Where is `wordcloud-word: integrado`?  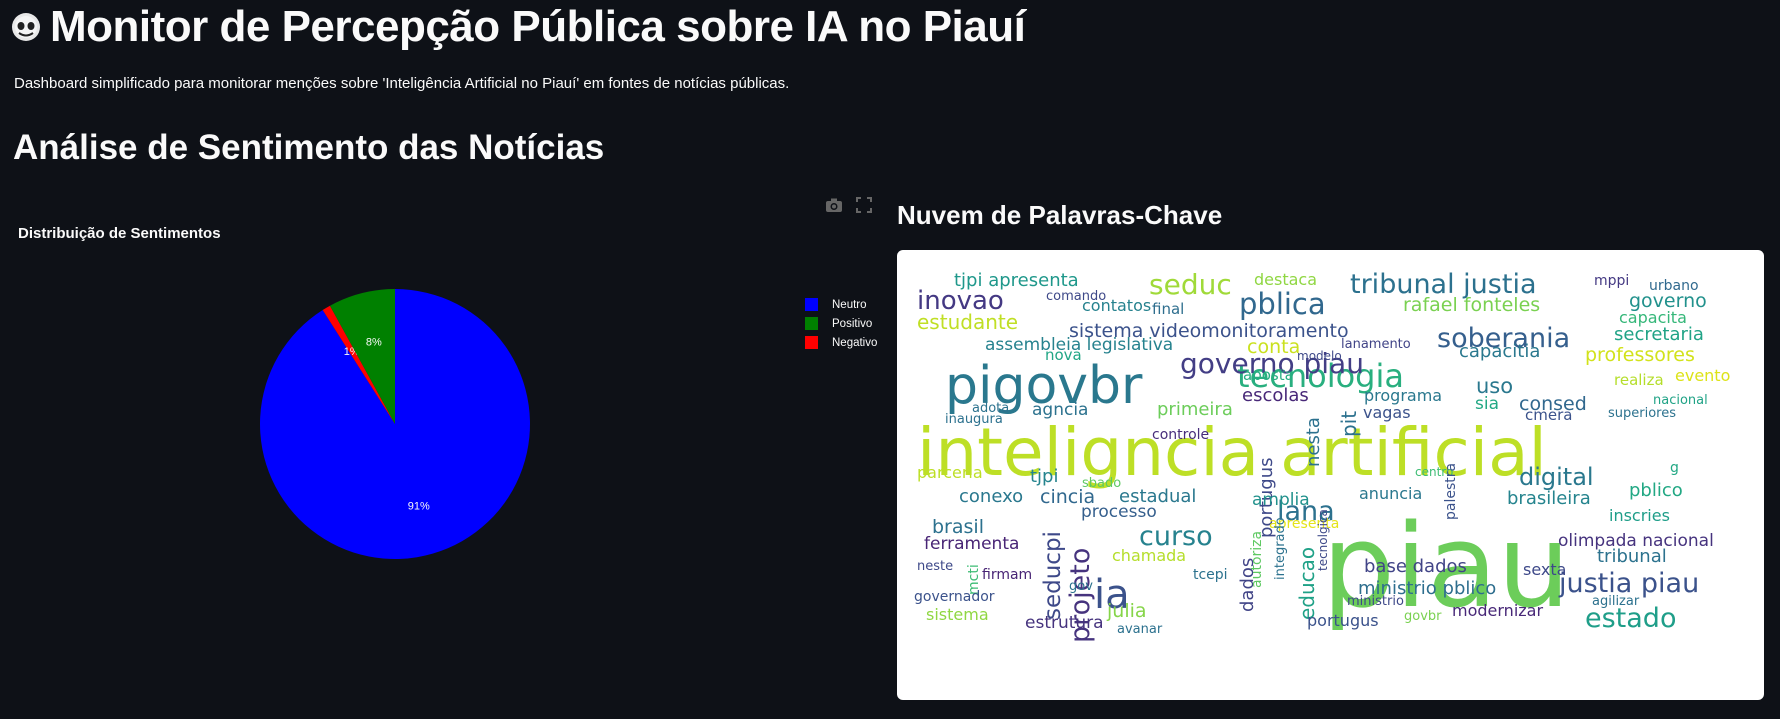 wordcloud-word: integrado is located at coordinates (1280, 548).